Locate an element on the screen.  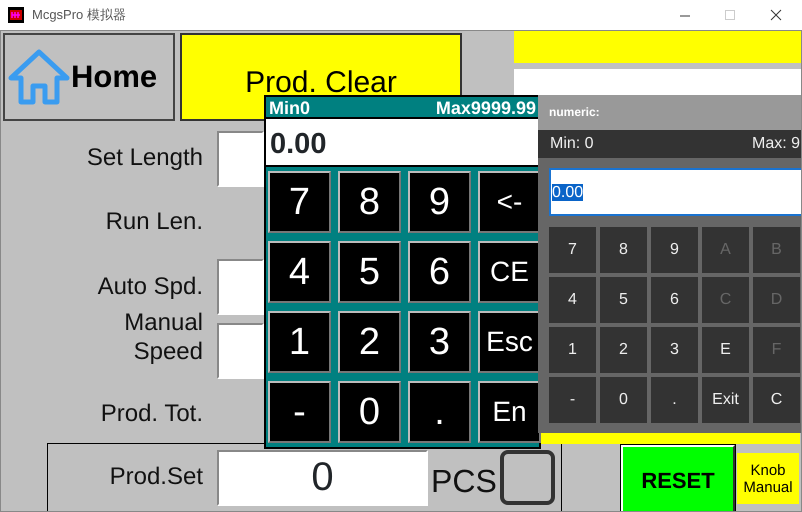
home-button: Home is located at coordinates (89, 77).